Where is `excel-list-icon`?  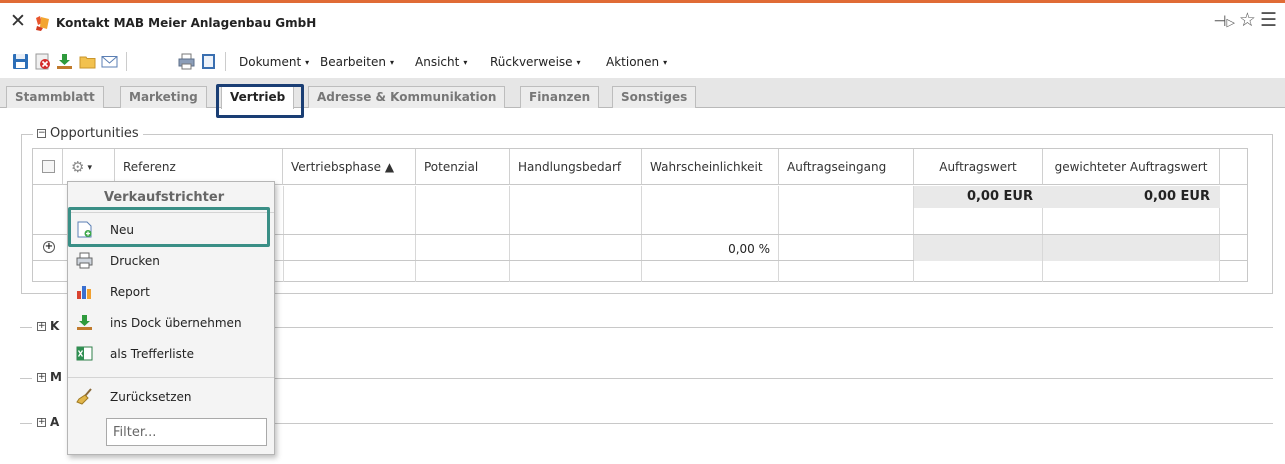
excel-list-icon is located at coordinates (84, 353).